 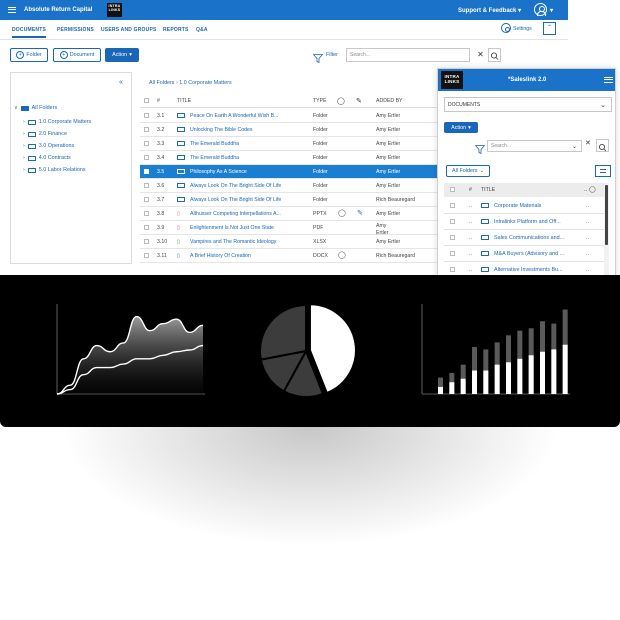 I want to click on add-document-button: + Document, so click(x=77, y=55).